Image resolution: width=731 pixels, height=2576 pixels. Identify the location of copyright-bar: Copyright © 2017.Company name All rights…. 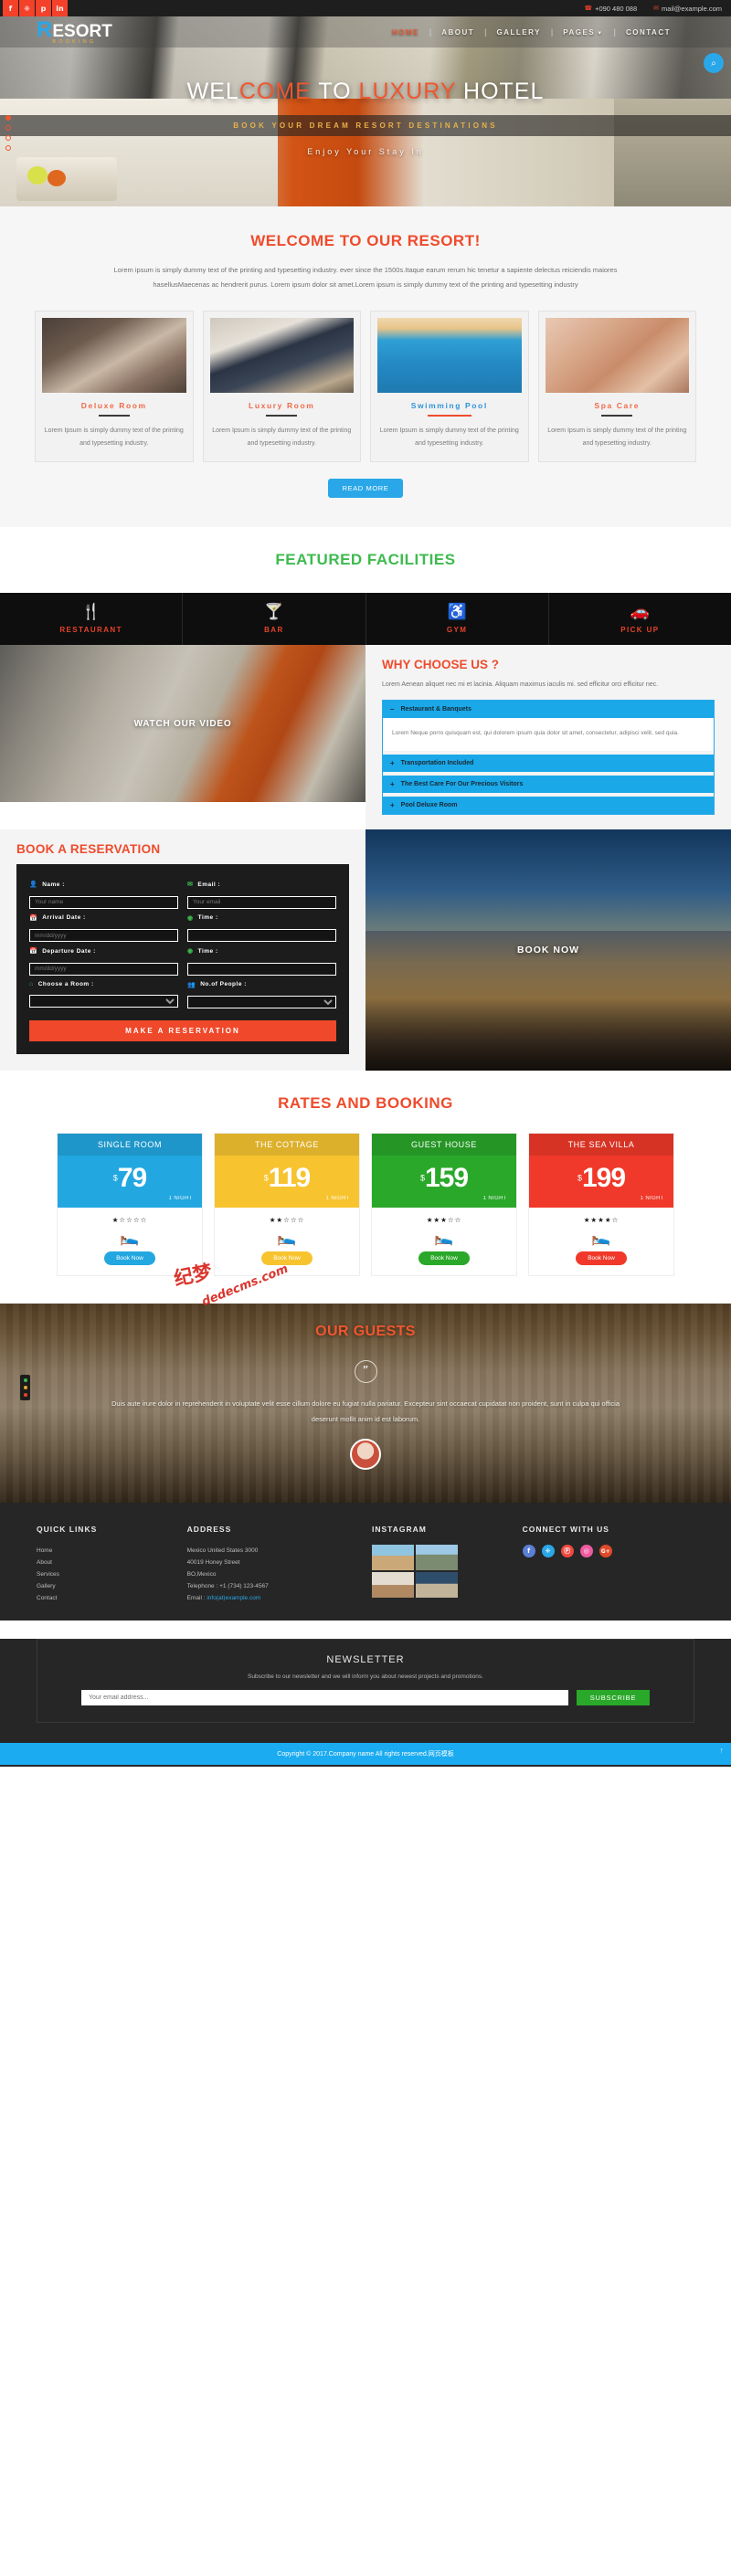
(365, 1754).